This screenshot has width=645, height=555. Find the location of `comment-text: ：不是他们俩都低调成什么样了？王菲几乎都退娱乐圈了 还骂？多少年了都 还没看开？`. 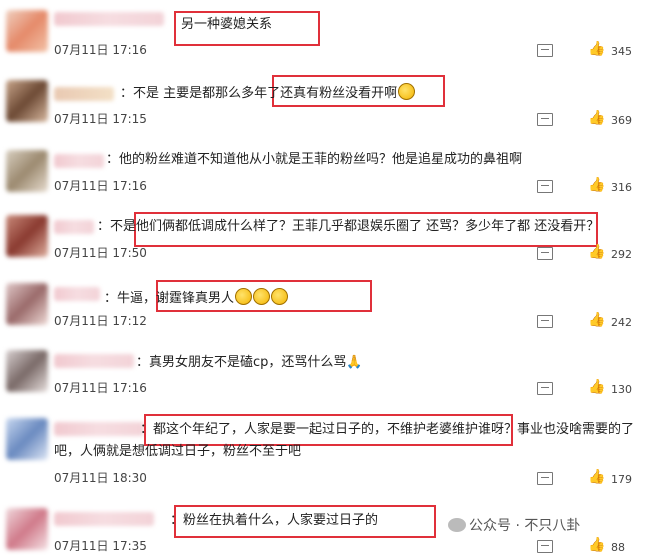

comment-text: ：不是他们俩都低调成什么样了？王菲几乎都退娱乐圈了 还骂？多少年了都 还没看开？ is located at coordinates (348, 227).